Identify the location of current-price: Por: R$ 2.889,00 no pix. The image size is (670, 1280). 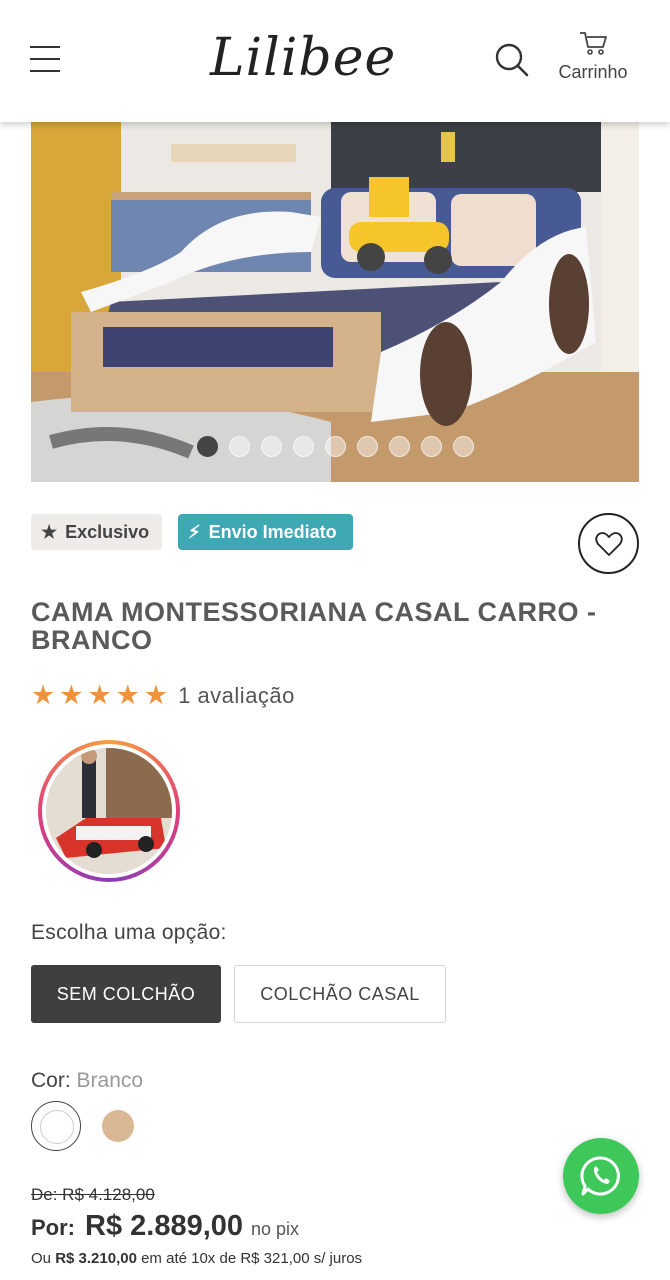
(165, 1226).